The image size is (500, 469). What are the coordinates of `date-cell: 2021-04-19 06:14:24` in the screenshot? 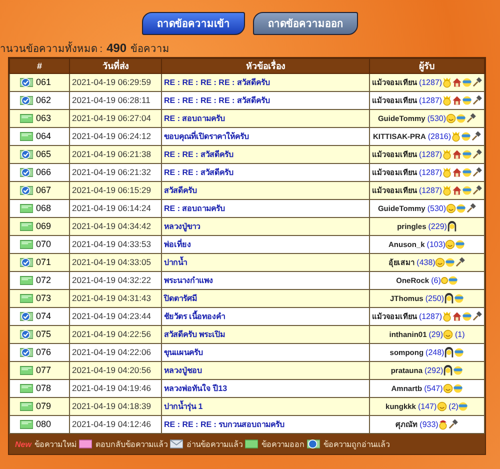 It's located at (116, 209).